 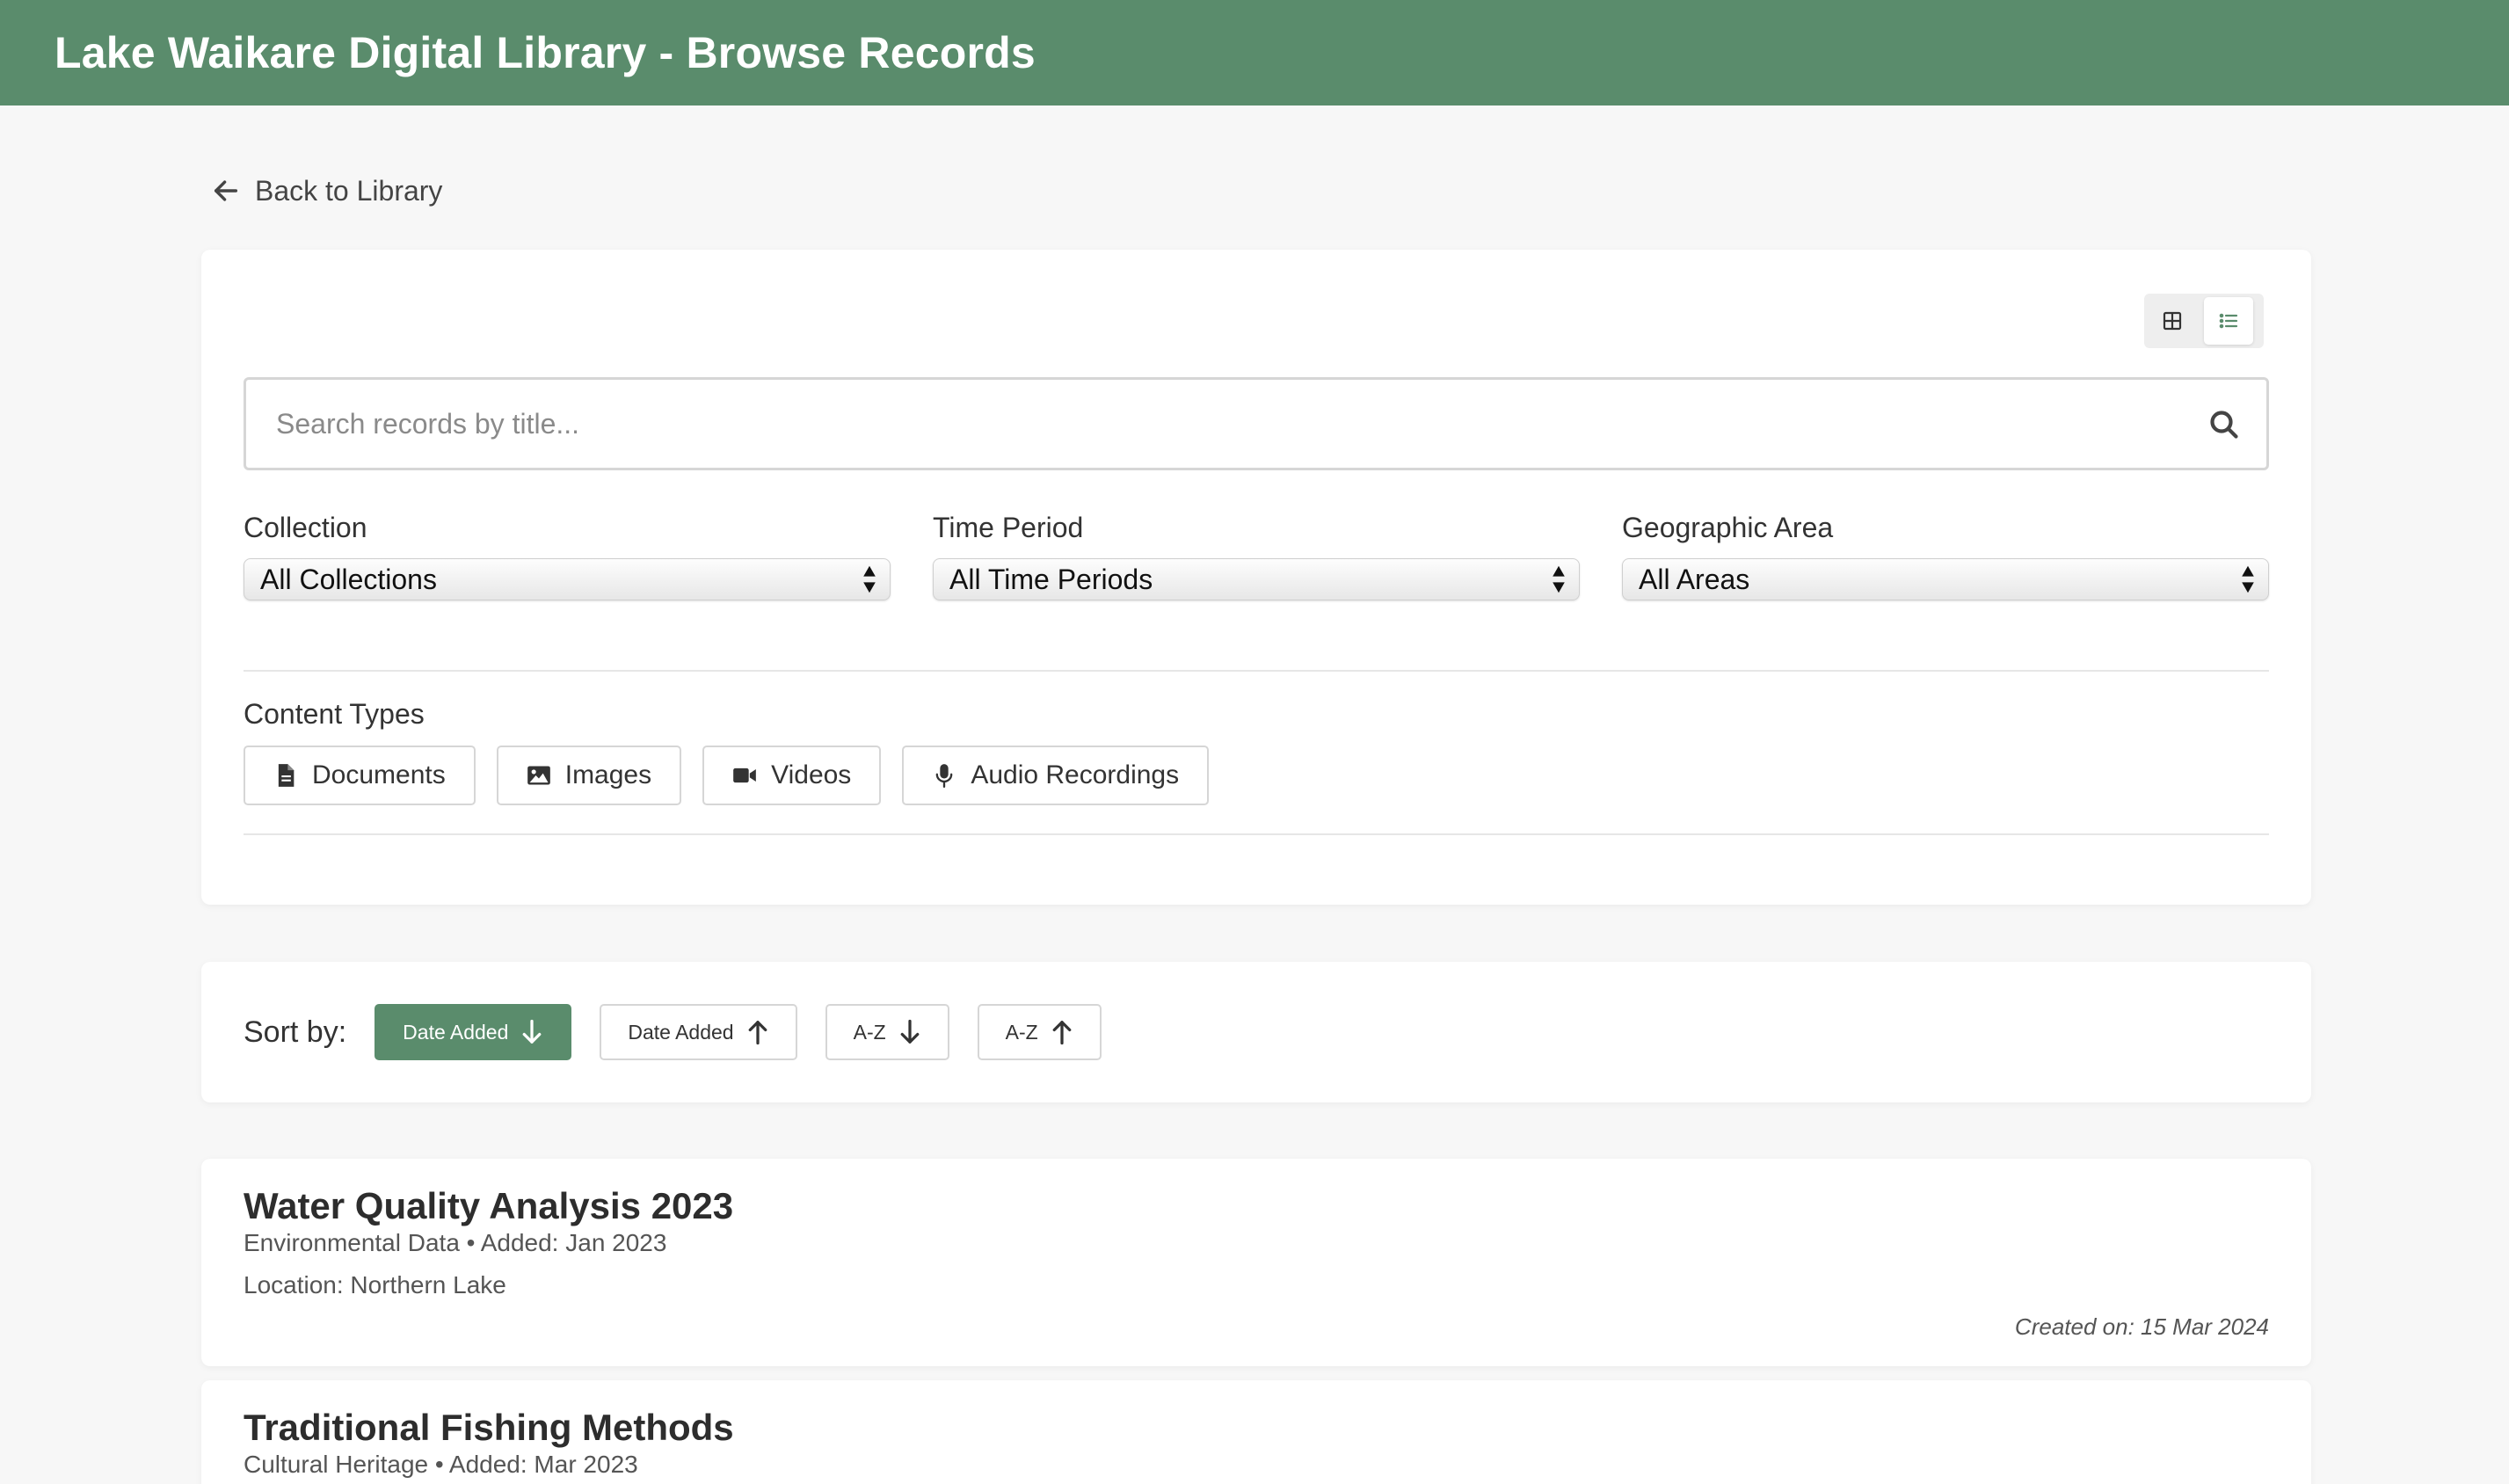 I want to click on collection-selected-value: All Collections, so click(x=348, y=579).